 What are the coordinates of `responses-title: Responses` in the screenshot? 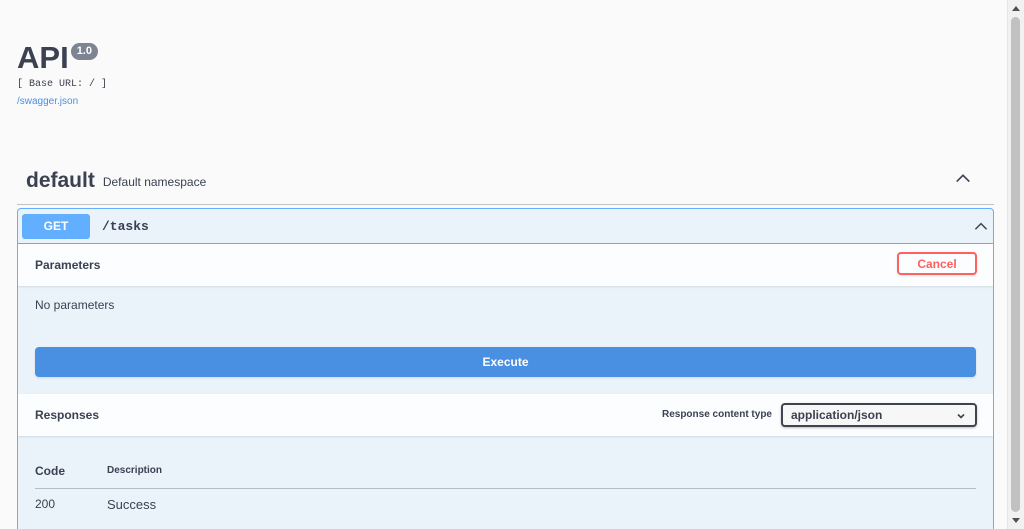 It's located at (67, 415).